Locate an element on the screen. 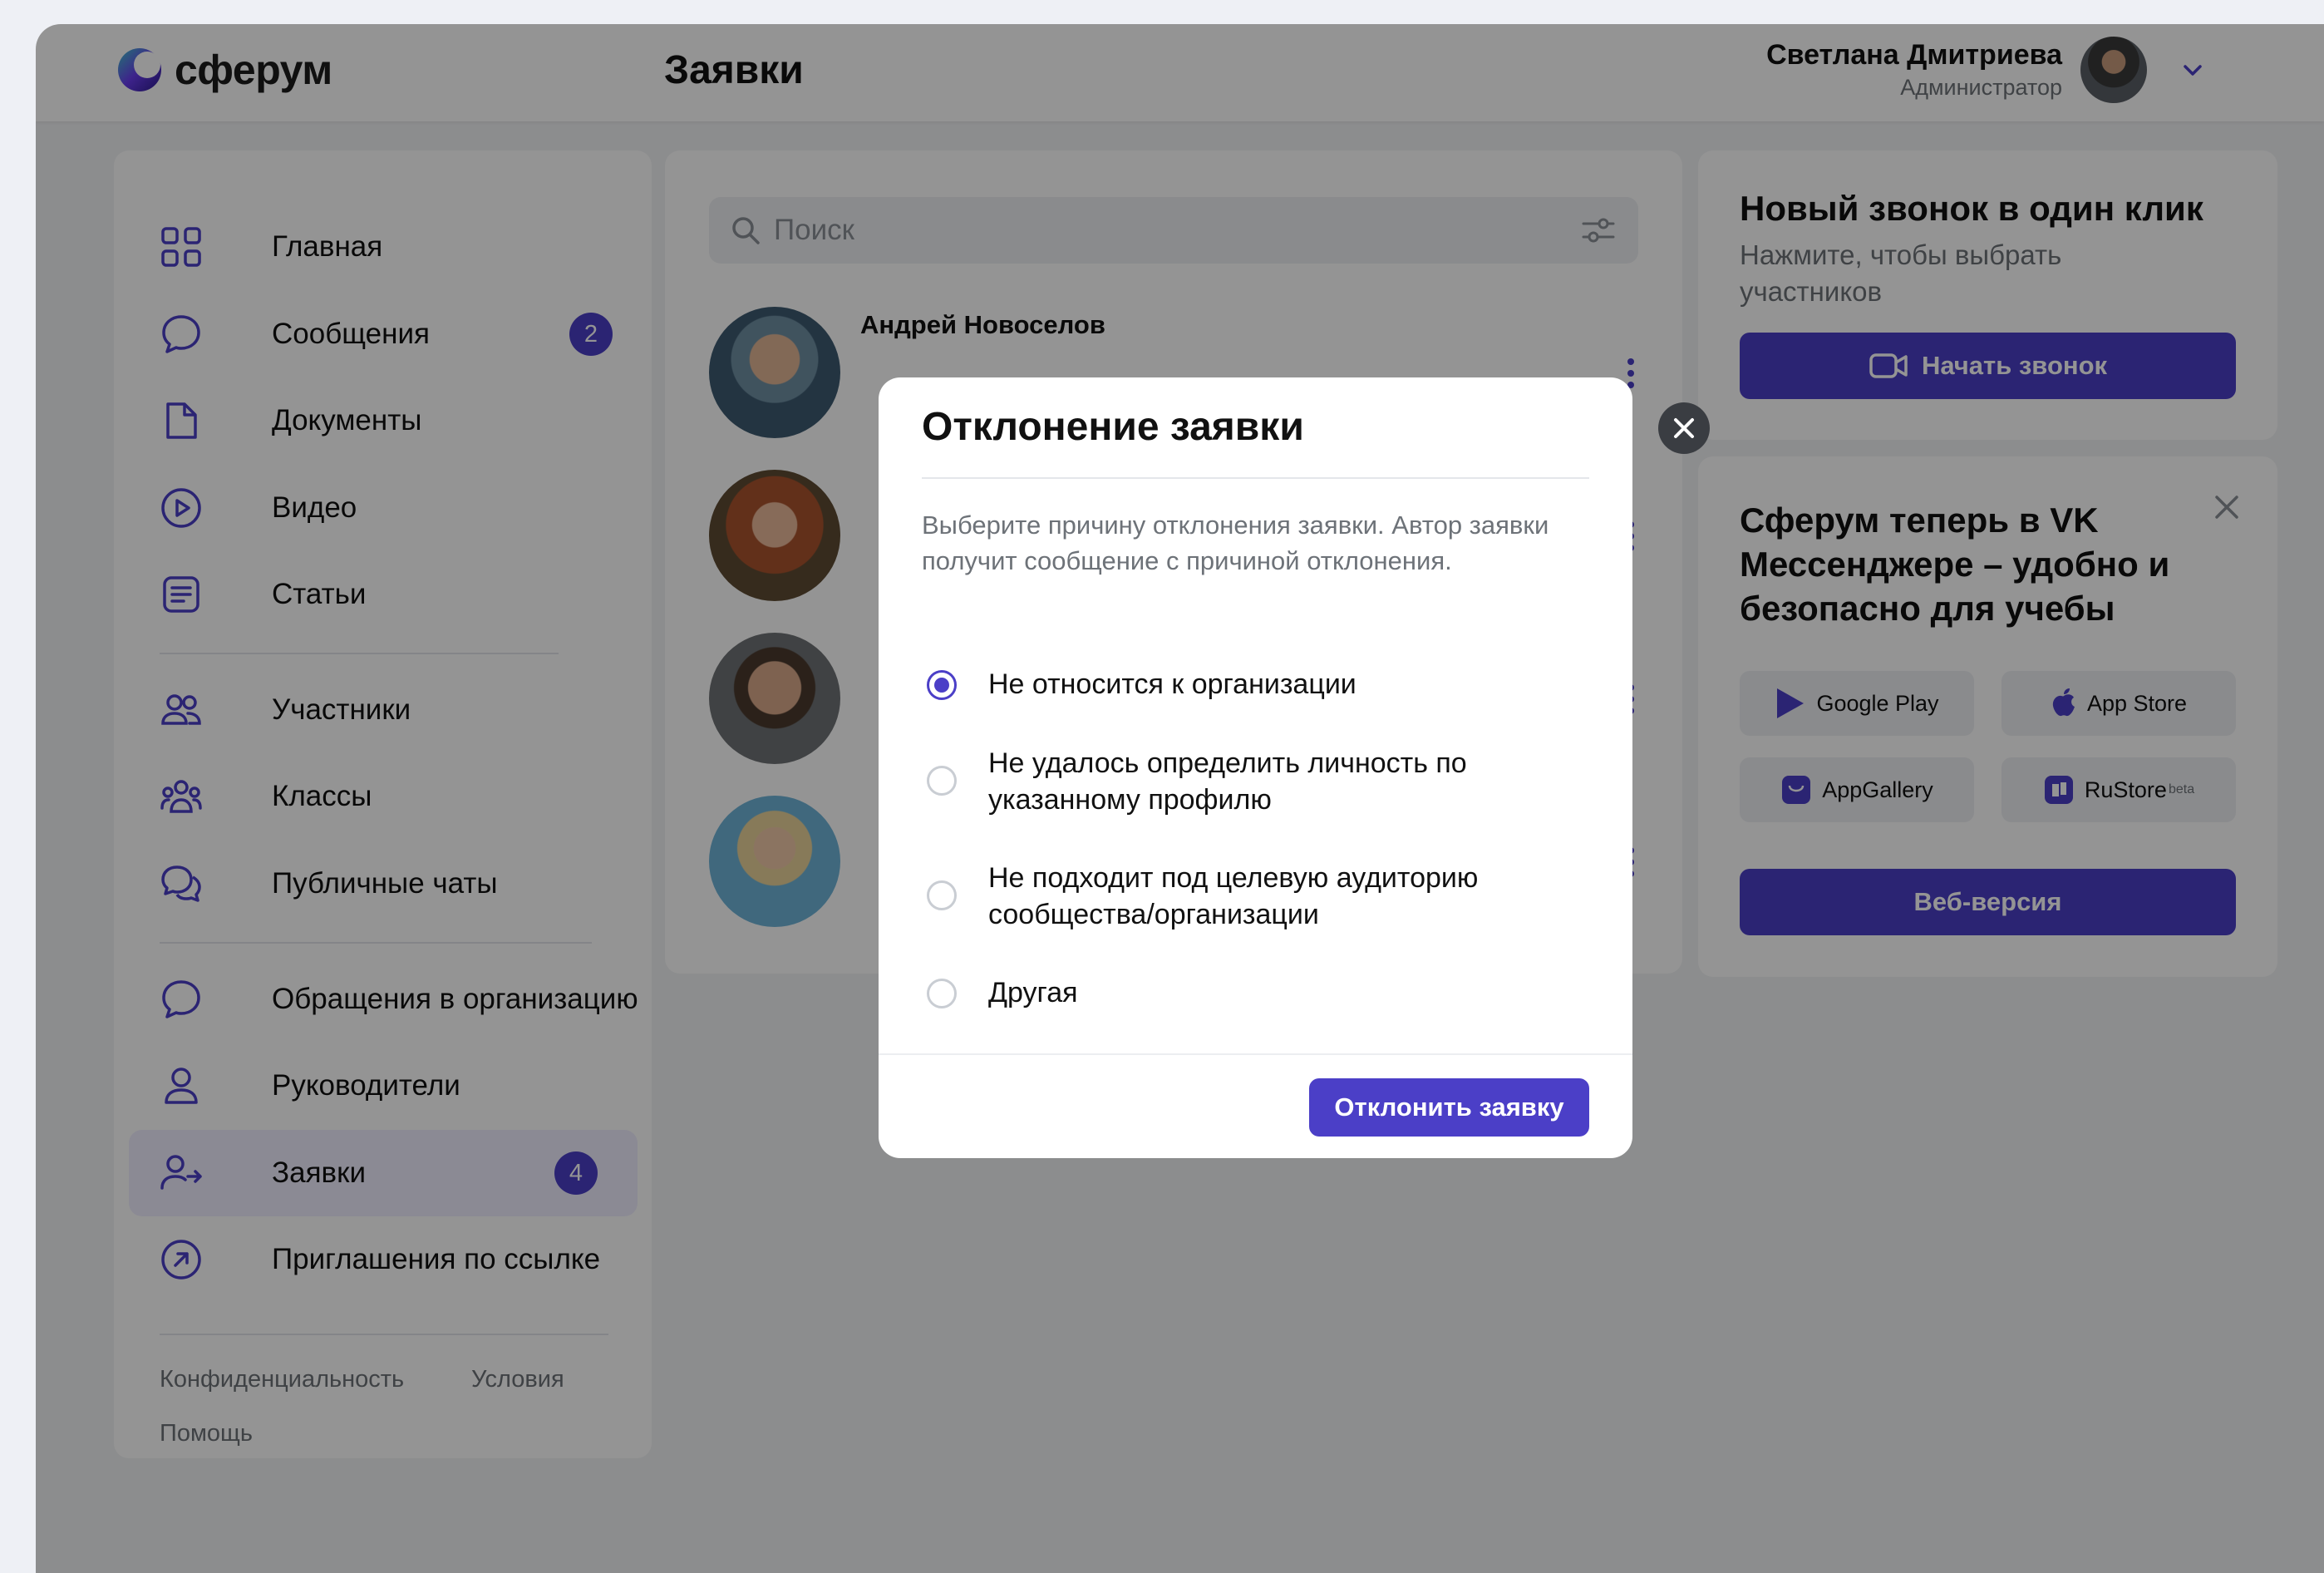 This screenshot has height=1573, width=2324. dialog-title: Отклонение заявки is located at coordinates (1113, 427).